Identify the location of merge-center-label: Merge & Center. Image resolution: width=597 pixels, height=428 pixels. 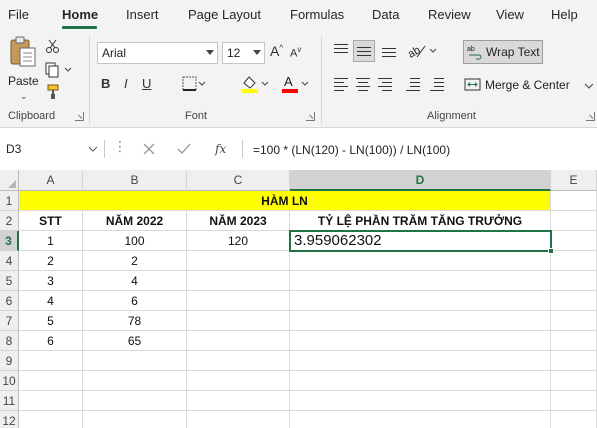
(527, 85).